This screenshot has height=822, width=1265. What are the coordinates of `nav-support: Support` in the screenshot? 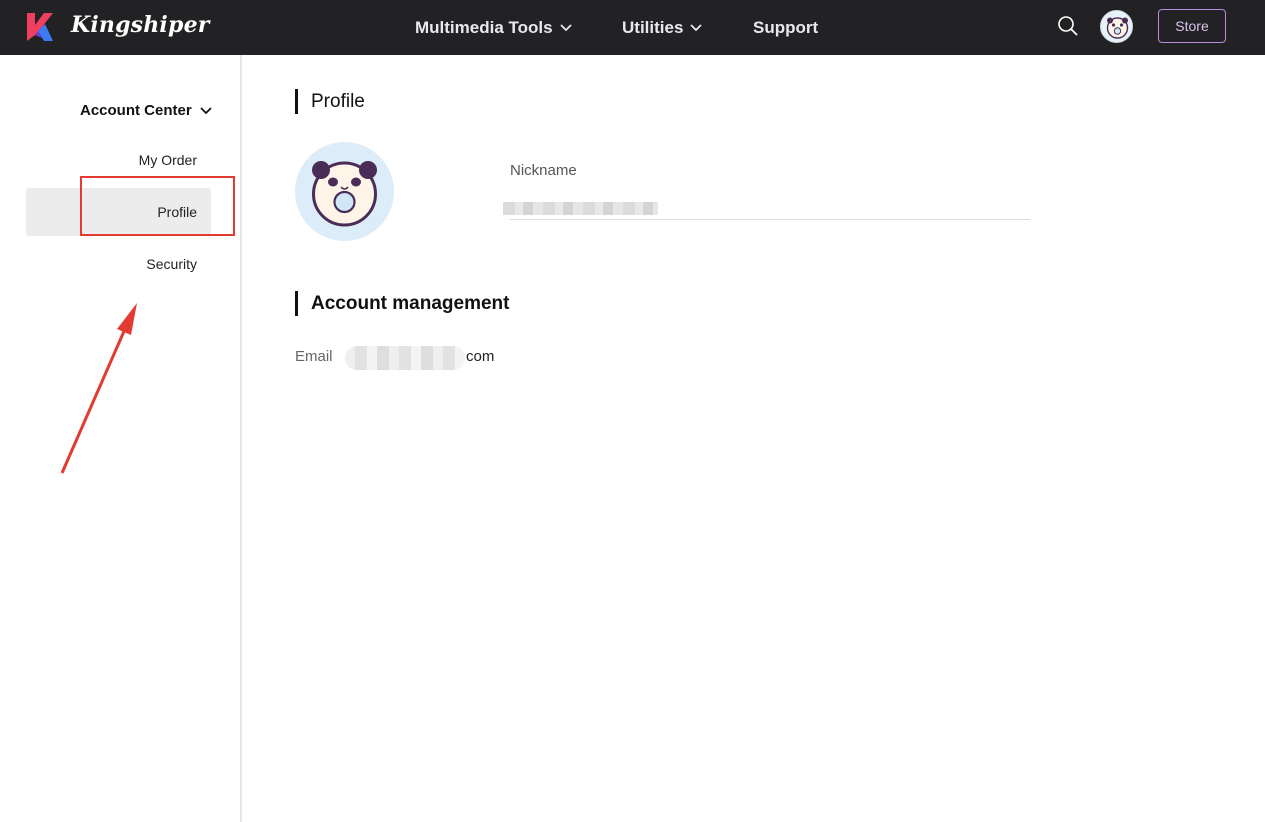 It's located at (785, 27).